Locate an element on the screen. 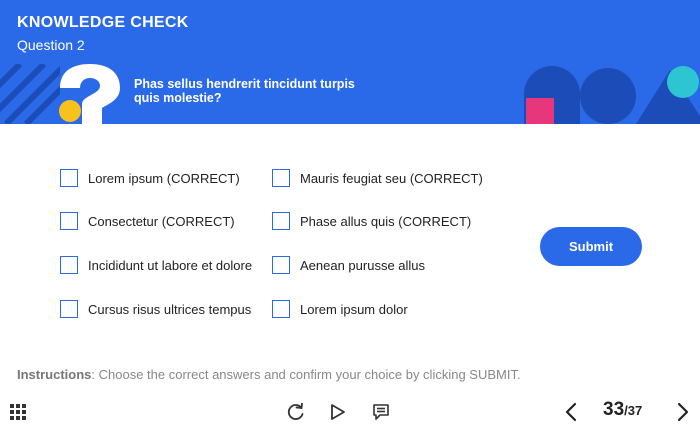  page-total: 37 is located at coordinates (635, 410).